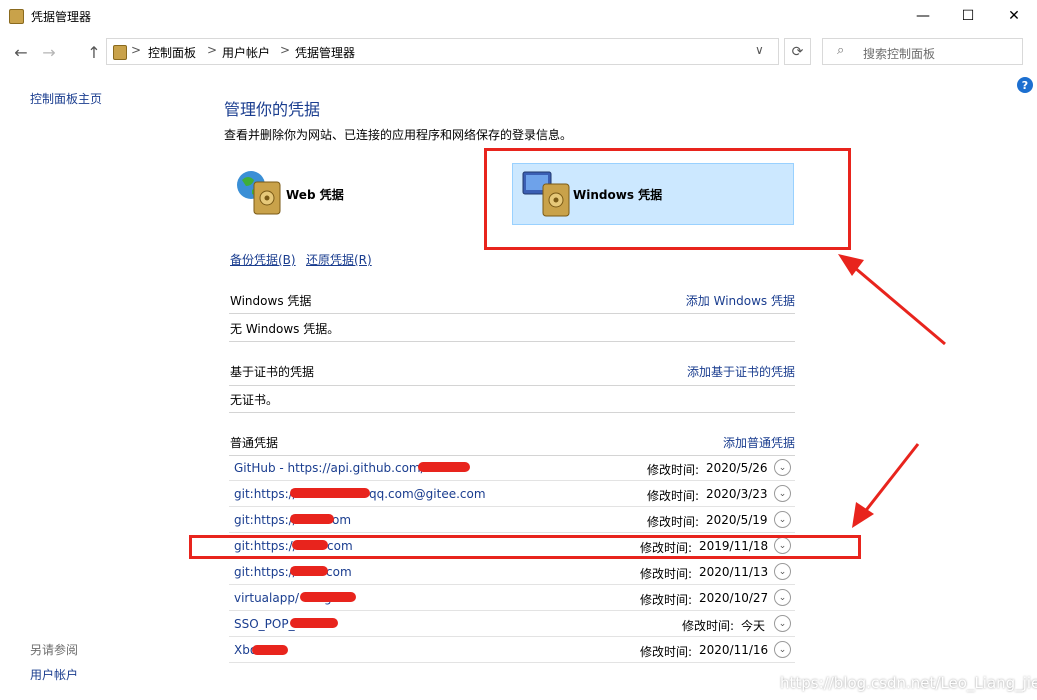 The height and width of the screenshot is (700, 1037). Describe the element at coordinates (315, 195) in the screenshot. I see `web-credentials-label: Web 凭据` at that location.